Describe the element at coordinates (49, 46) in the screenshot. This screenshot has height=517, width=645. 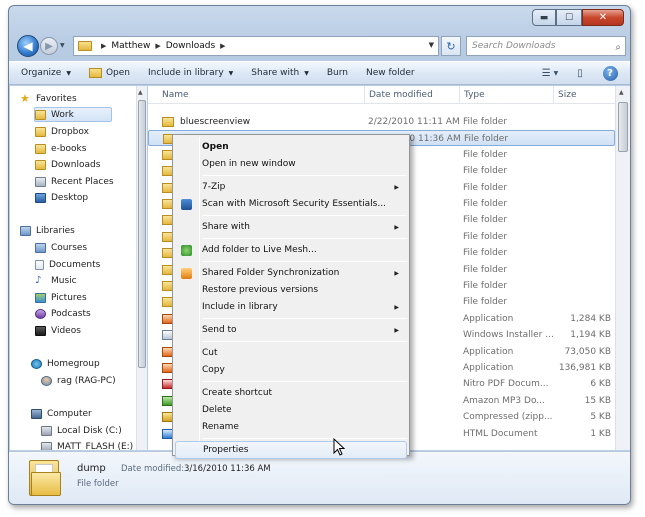
I see `forward-button: ▶` at that location.